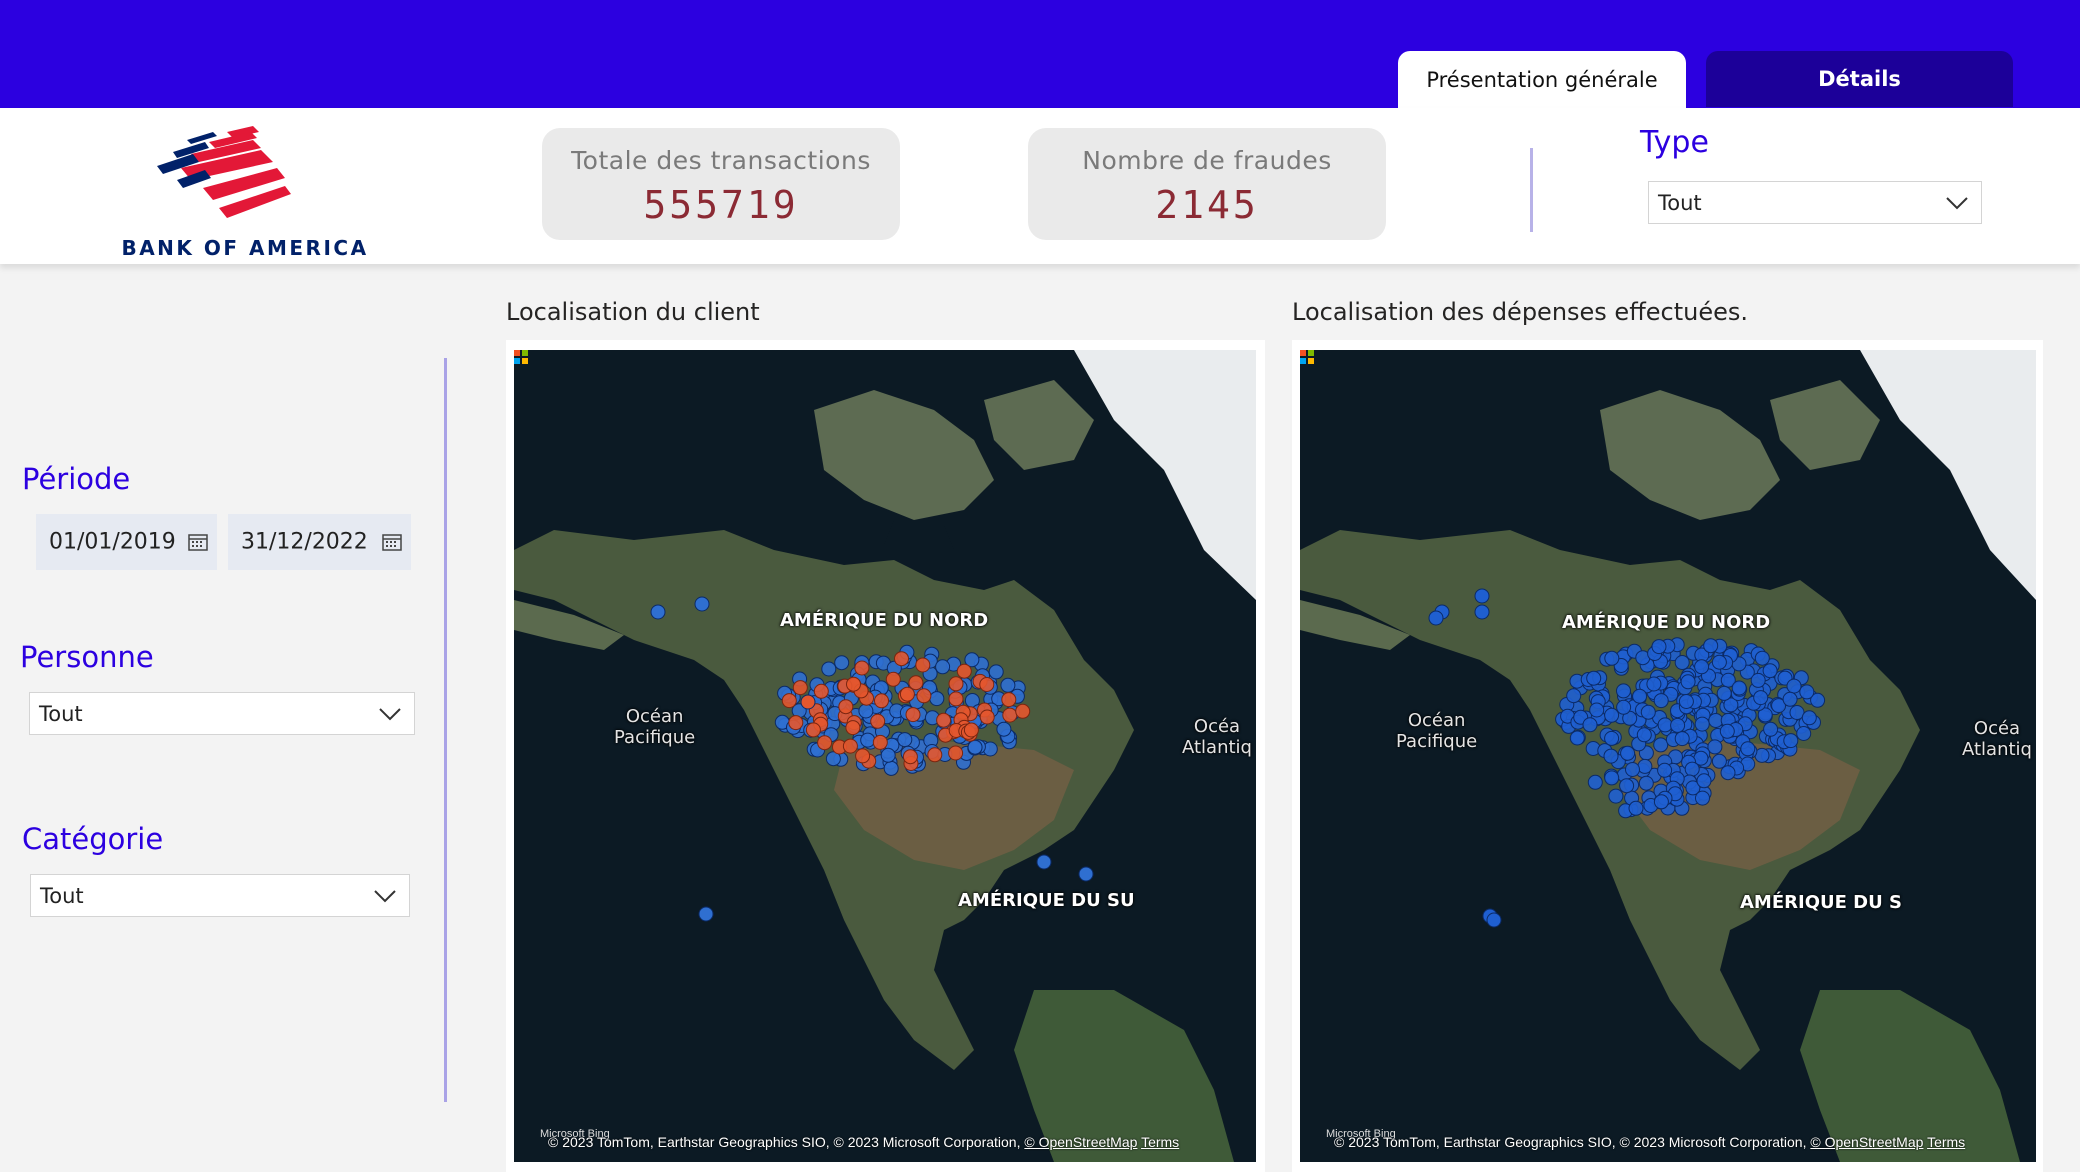  Describe the element at coordinates (1815, 202) in the screenshot. I see `type-dropdown: Tout` at that location.